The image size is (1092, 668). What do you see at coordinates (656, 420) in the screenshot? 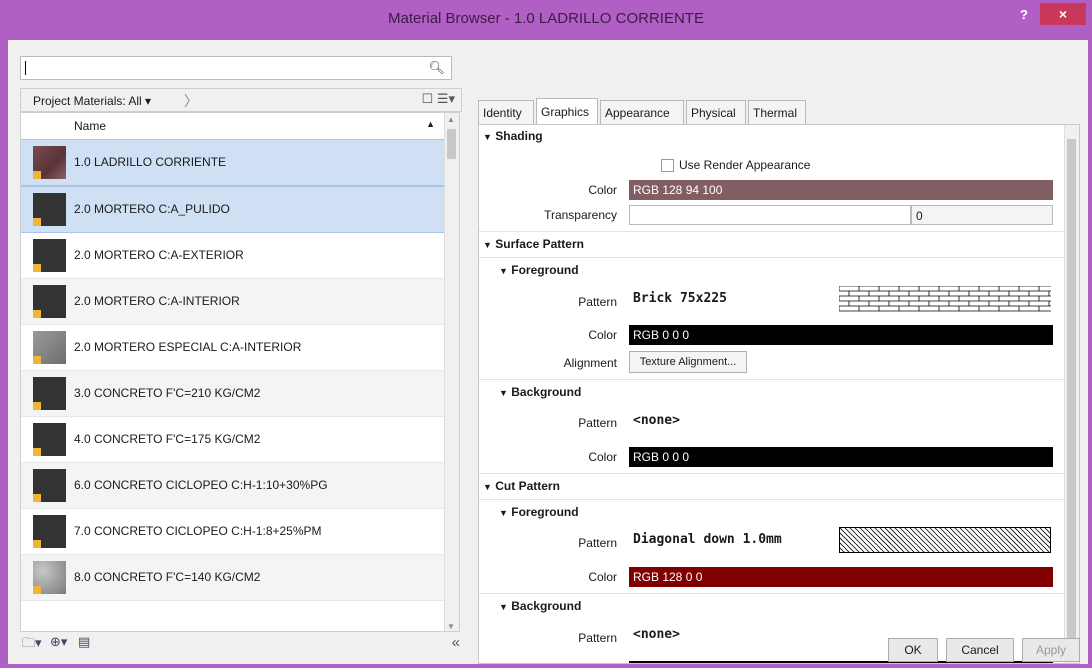
I see `surface-bg-pattern-name: <none>` at bounding box center [656, 420].